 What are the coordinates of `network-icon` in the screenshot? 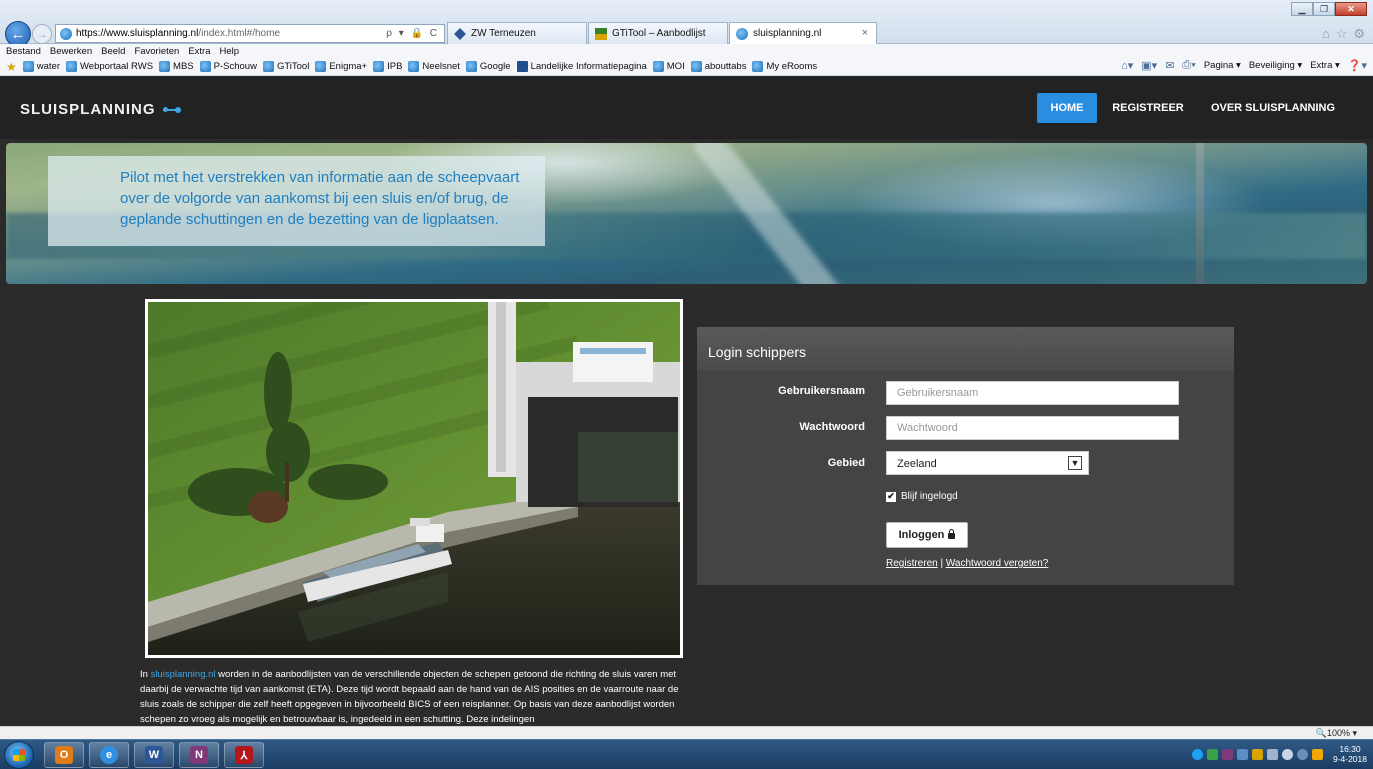 It's located at (1272, 754).